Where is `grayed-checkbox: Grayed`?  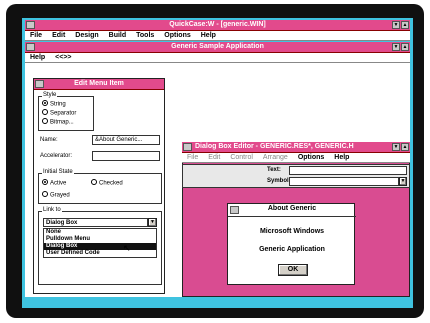
grayed-checkbox: Grayed is located at coordinates (56, 195).